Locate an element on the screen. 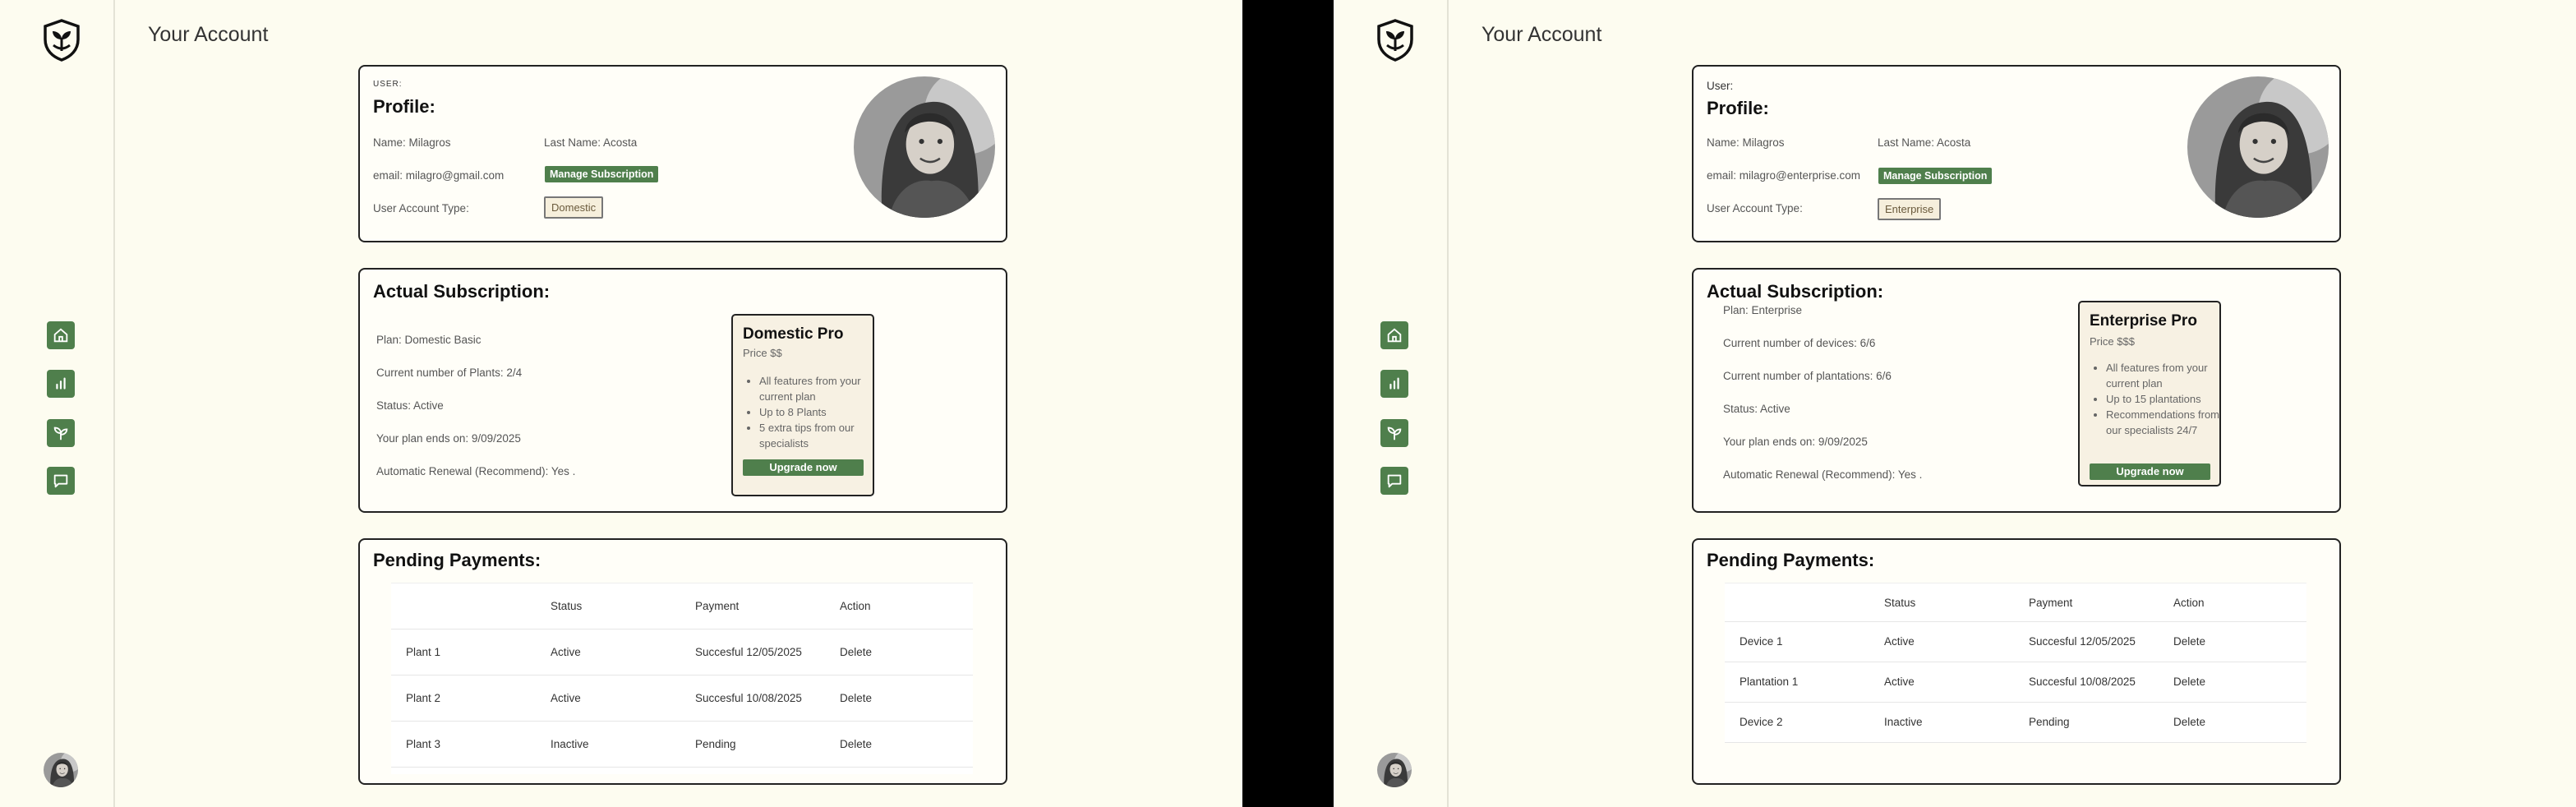  plant-icon is located at coordinates (60, 433).